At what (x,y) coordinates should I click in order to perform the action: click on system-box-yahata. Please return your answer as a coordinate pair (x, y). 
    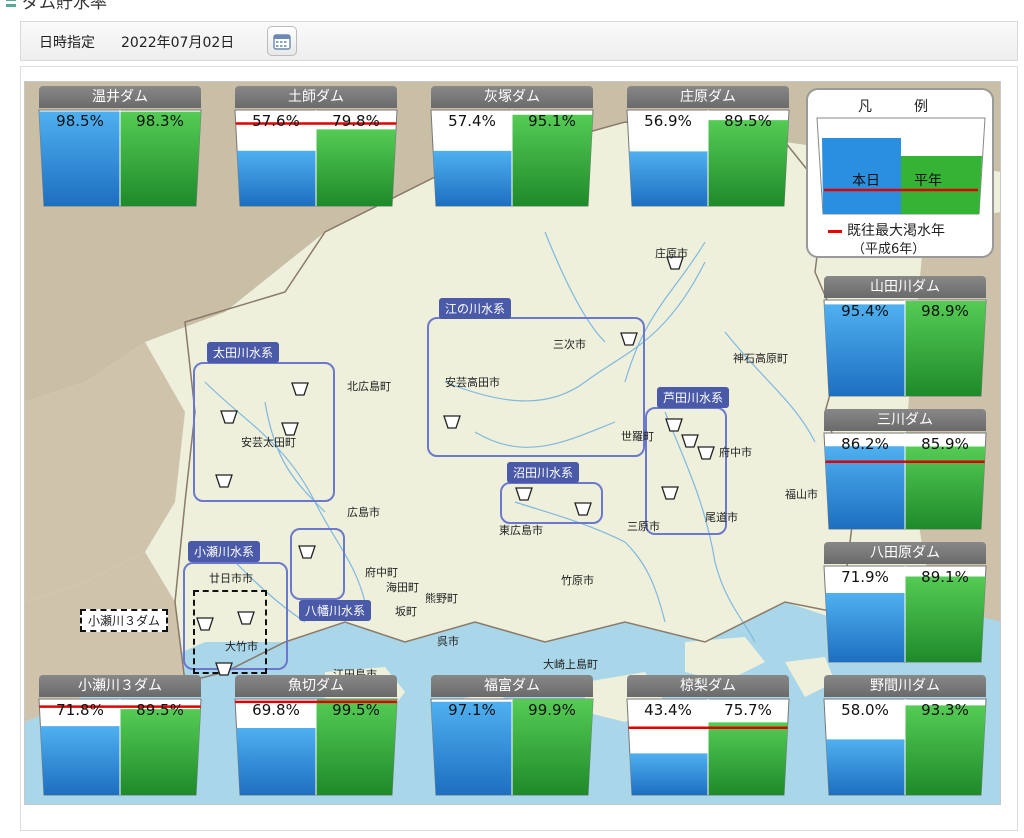
    Looking at the image, I should click on (317, 564).